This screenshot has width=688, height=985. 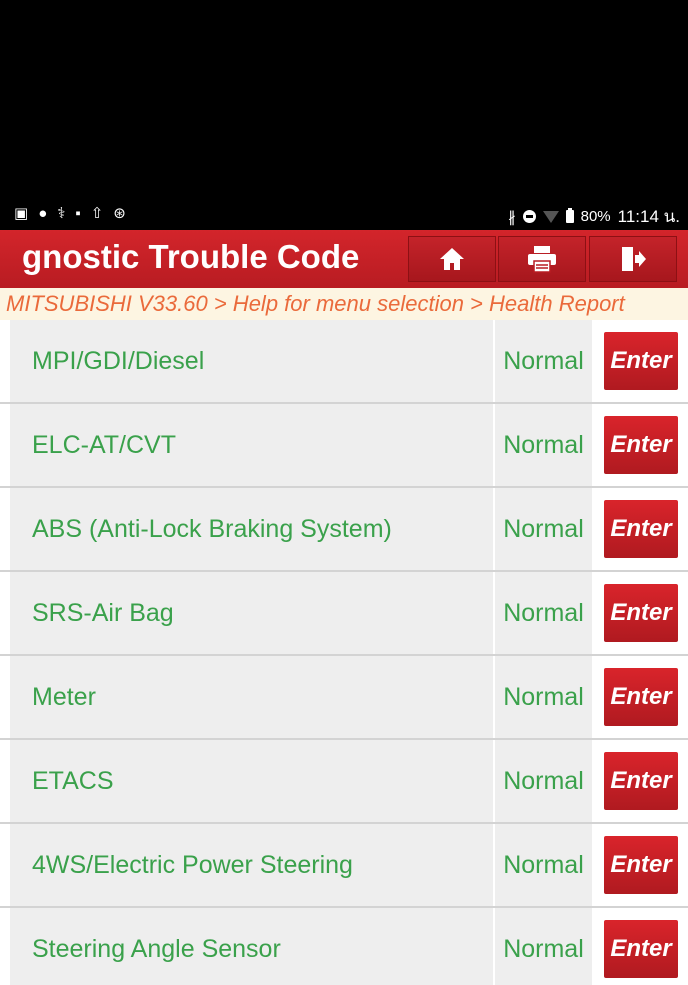 I want to click on system-name: ETACS, so click(x=251, y=781).